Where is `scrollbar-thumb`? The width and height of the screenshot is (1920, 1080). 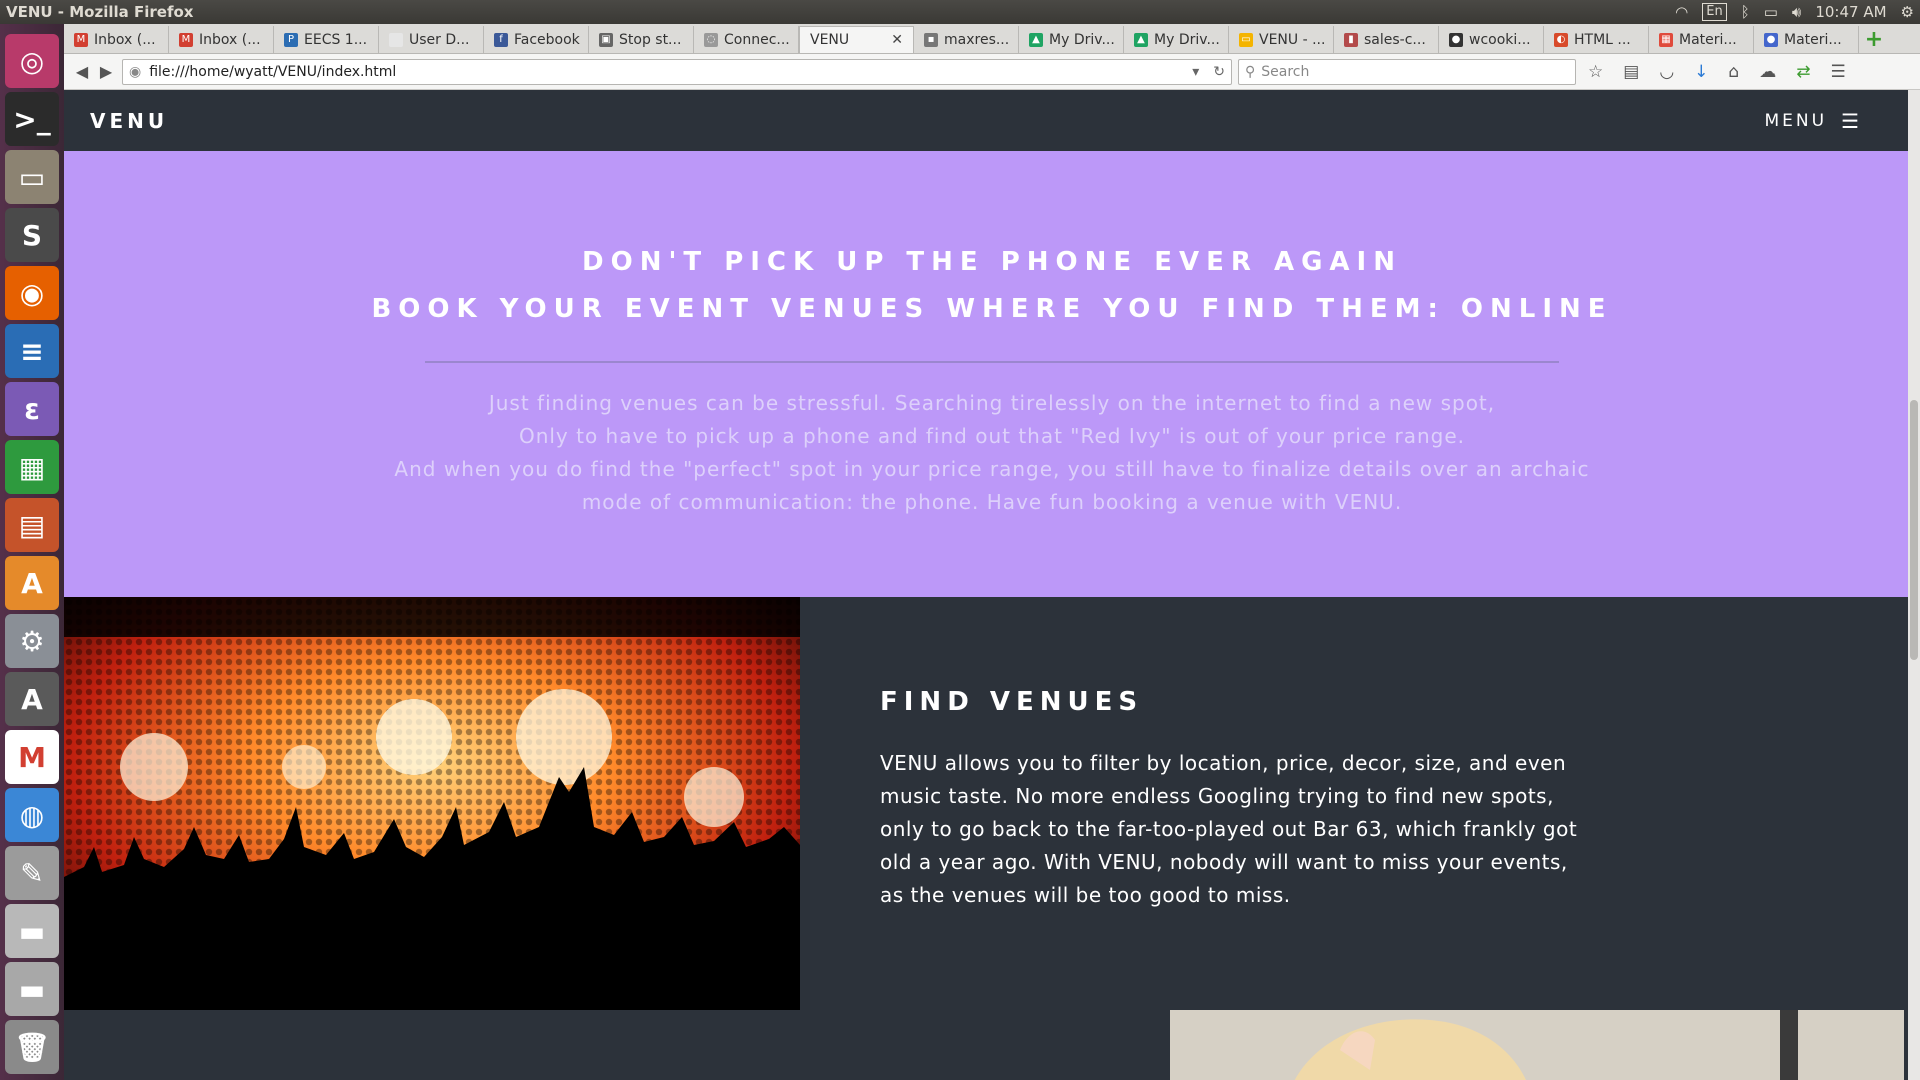
scrollbar-thumb is located at coordinates (1914, 530).